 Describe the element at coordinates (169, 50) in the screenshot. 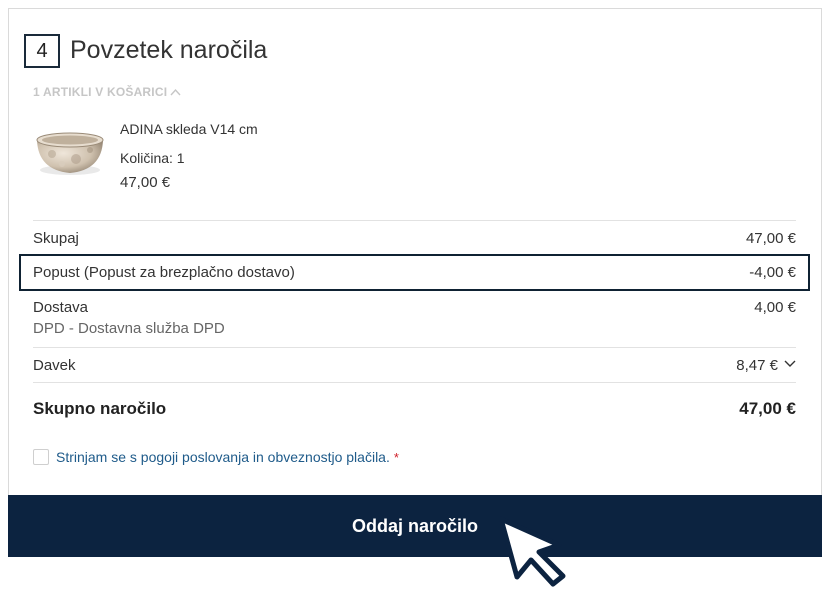

I see `section-title: Povzetek naročila` at that location.